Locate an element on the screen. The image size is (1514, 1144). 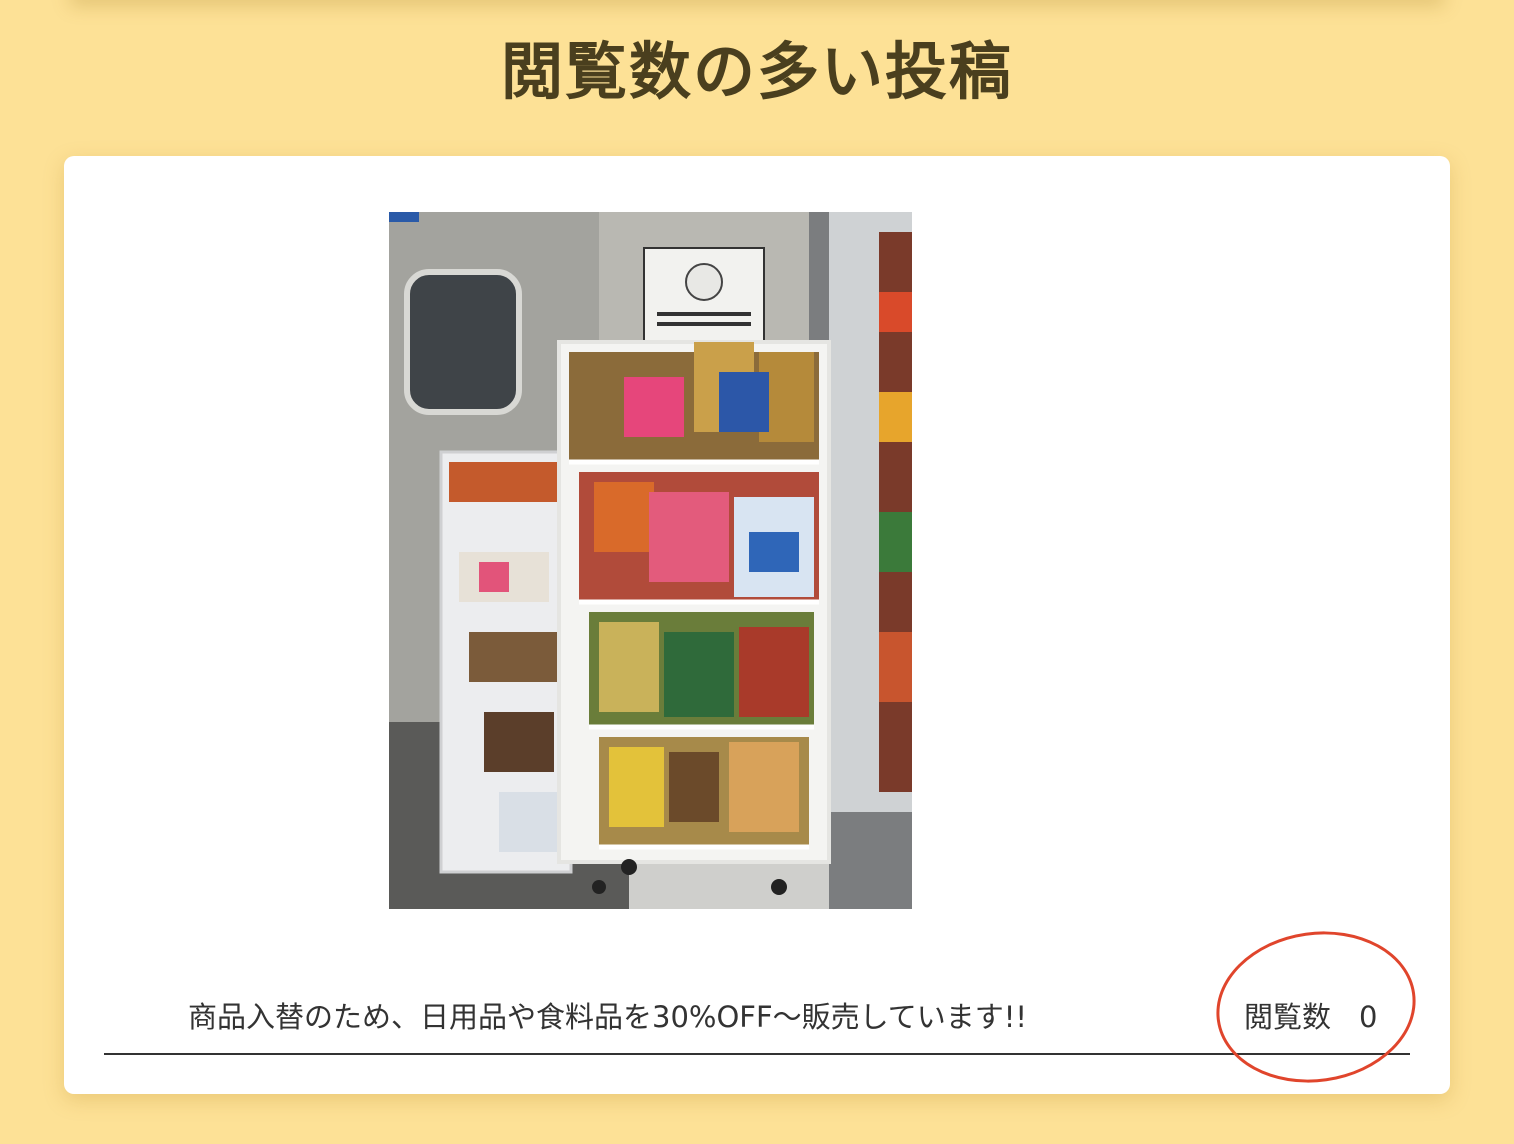
view-count-value: 0 is located at coordinates (1368, 1017).